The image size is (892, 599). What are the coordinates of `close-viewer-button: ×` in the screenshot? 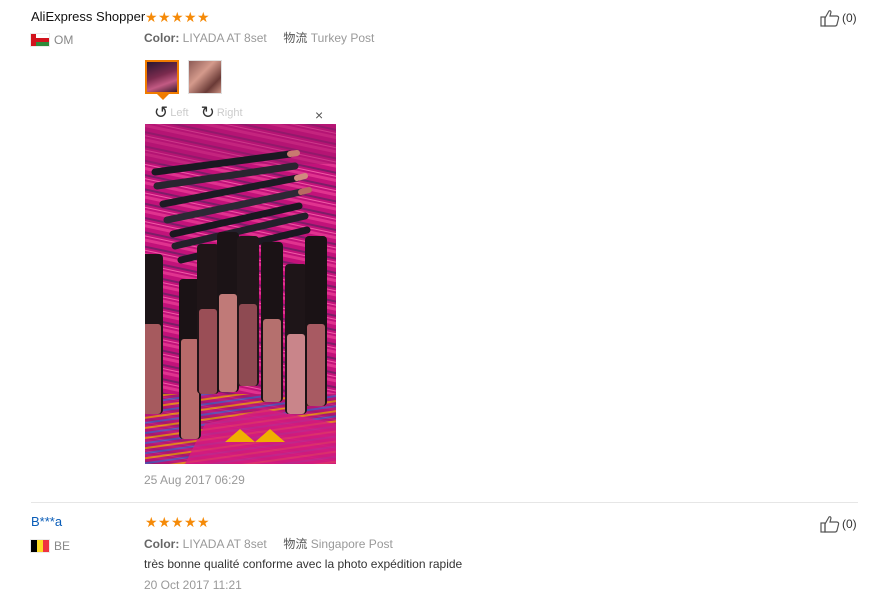 It's located at (319, 115).